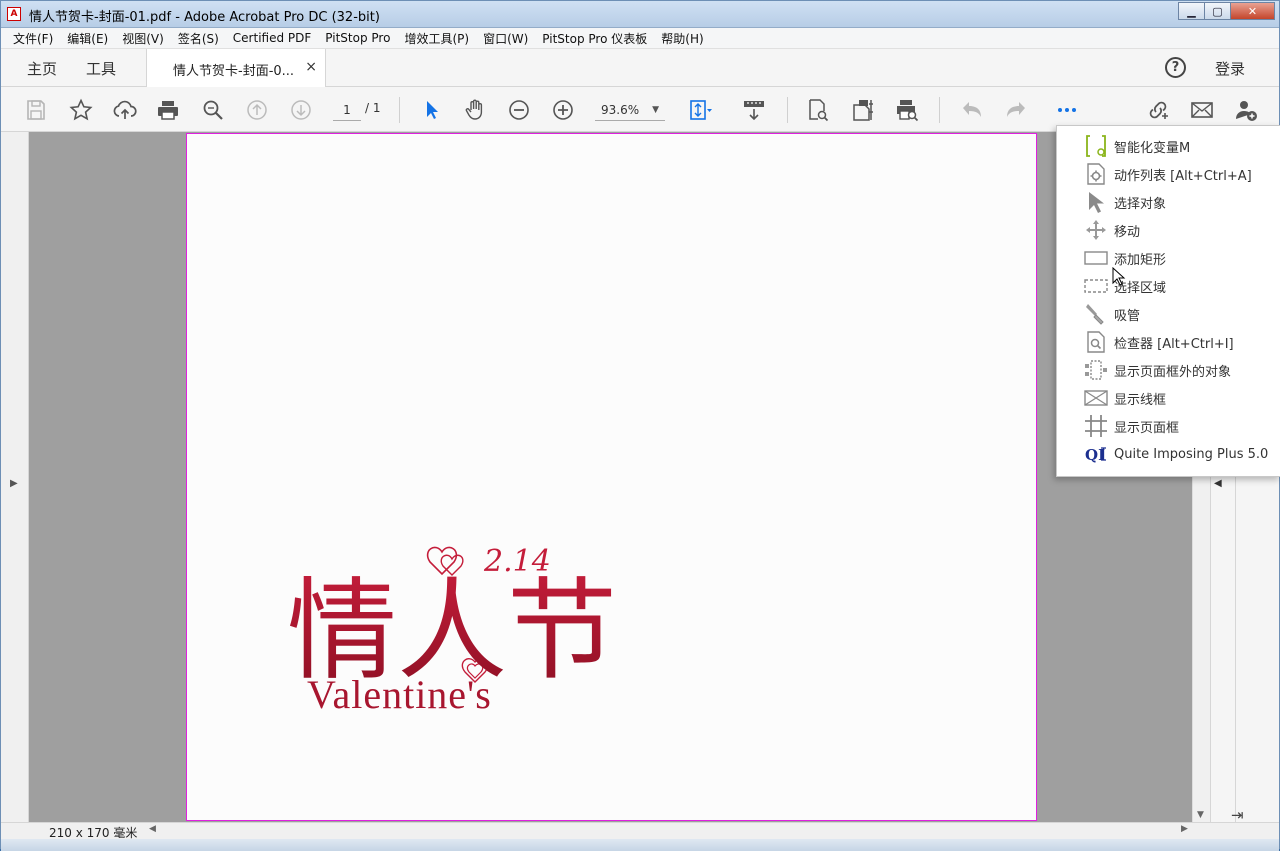  What do you see at coordinates (1096, 370) in the screenshot?
I see `show-offpage-objects-icon` at bounding box center [1096, 370].